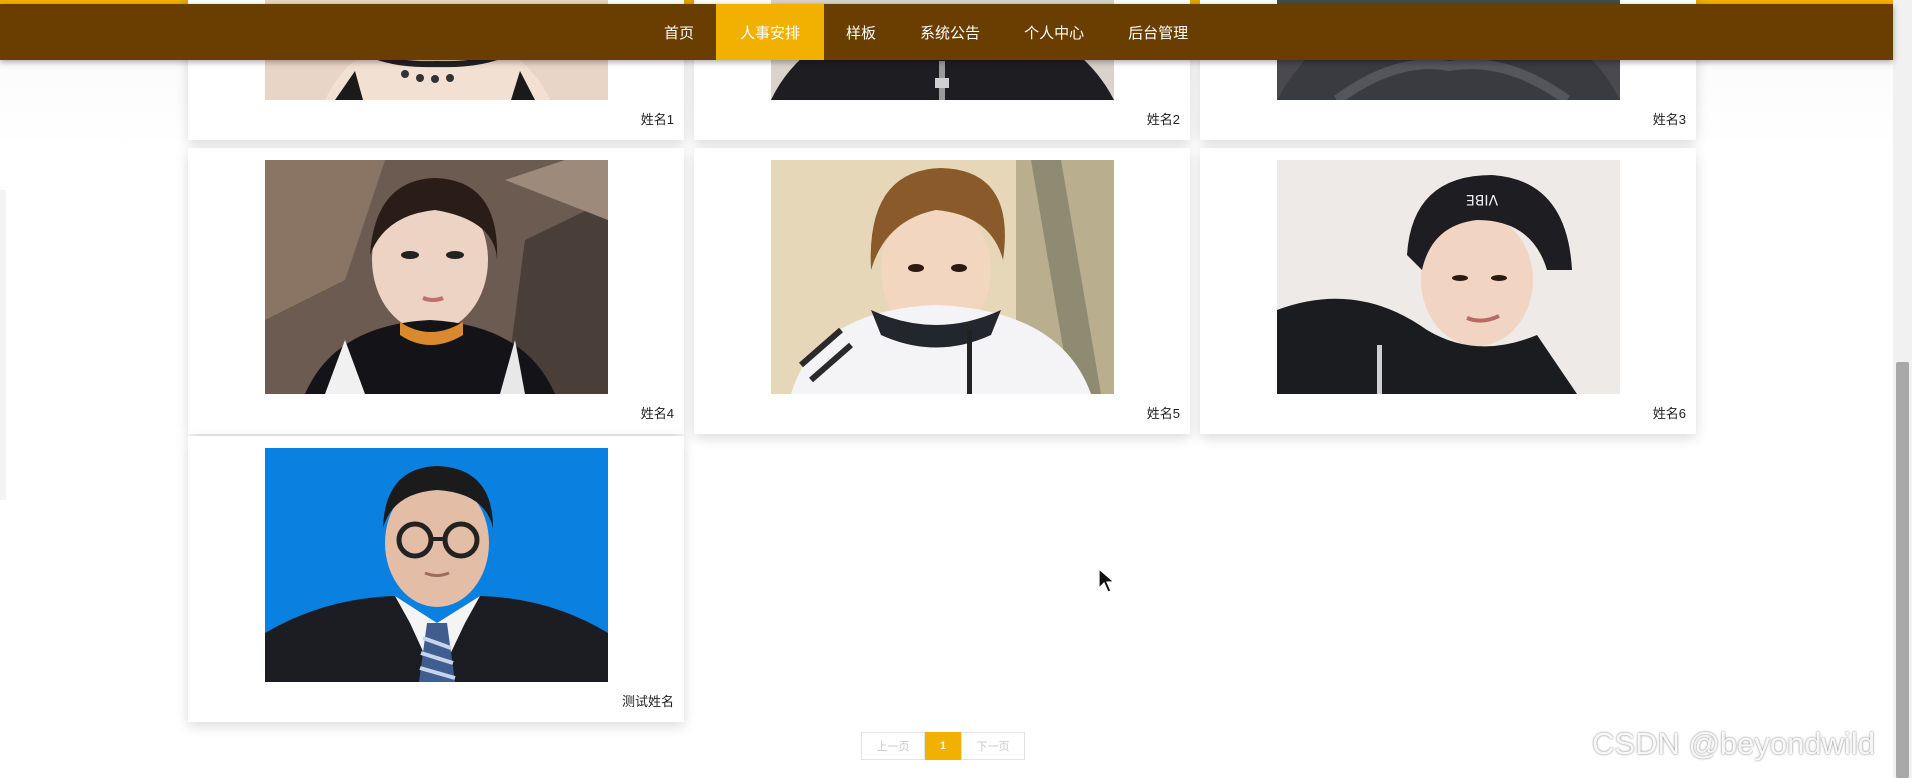 The height and width of the screenshot is (778, 1912). What do you see at coordinates (893, 746) in the screenshot?
I see `prev-page-button: 上一页` at bounding box center [893, 746].